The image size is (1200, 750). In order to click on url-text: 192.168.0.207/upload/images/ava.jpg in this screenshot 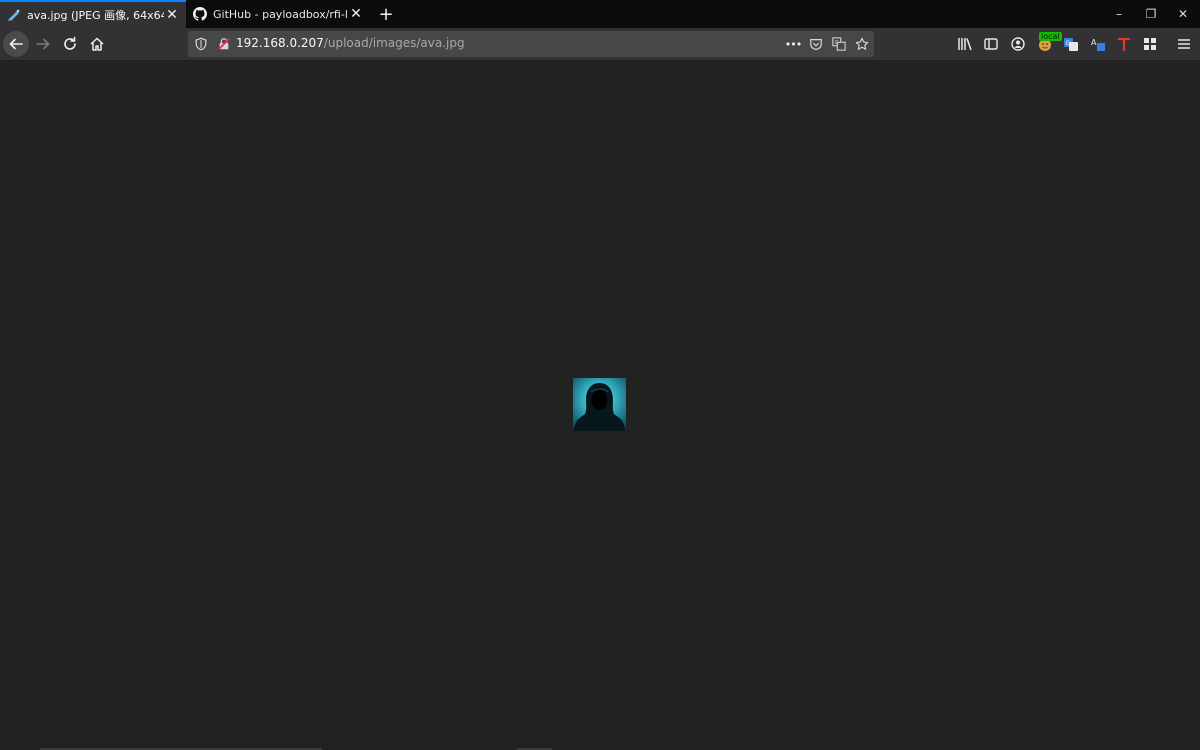, I will do `click(350, 43)`.